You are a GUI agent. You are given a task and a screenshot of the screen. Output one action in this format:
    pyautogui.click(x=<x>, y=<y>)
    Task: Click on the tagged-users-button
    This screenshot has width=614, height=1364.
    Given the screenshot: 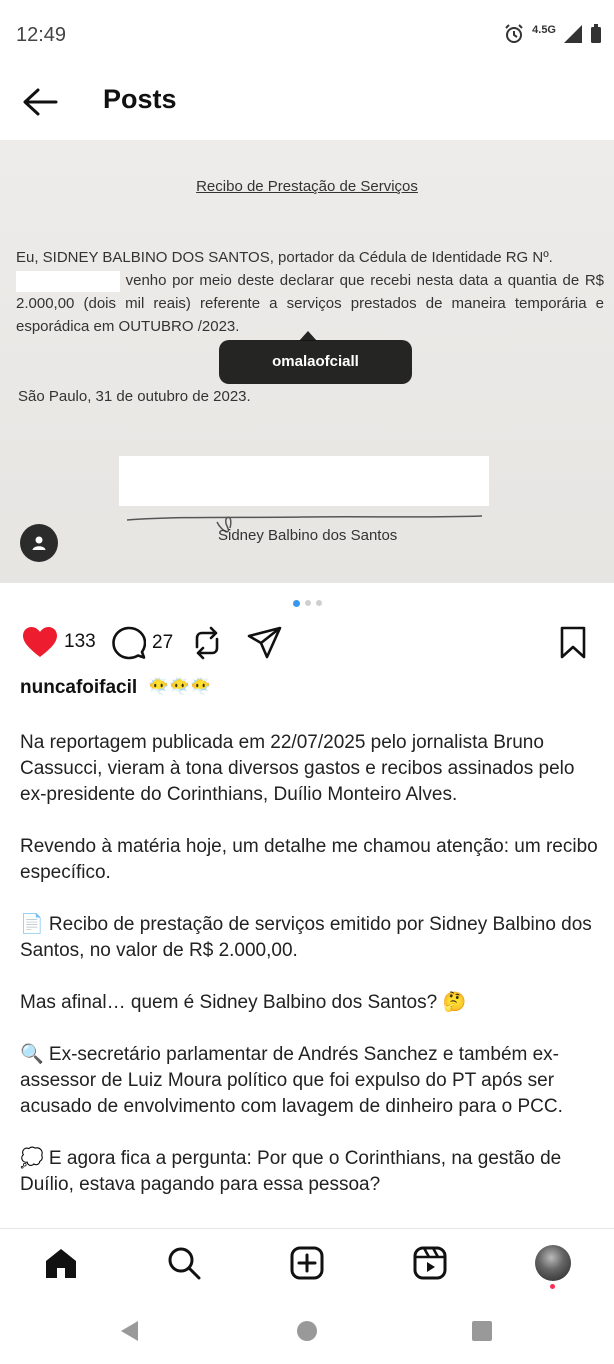 What is the action you would take?
    pyautogui.click(x=39, y=543)
    